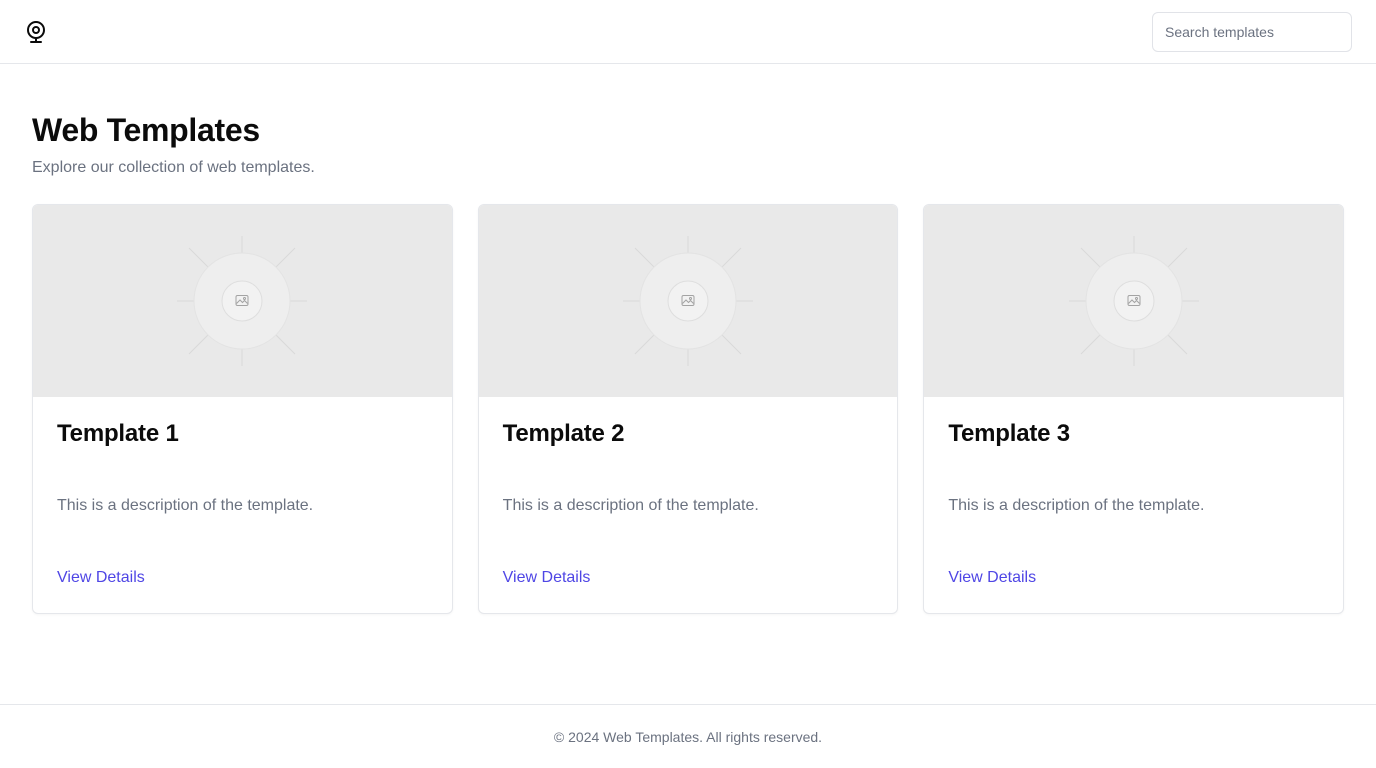  Describe the element at coordinates (1009, 433) in the screenshot. I see `template-title: Template 3` at that location.